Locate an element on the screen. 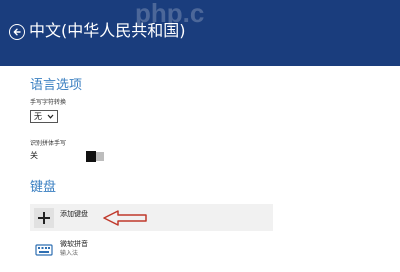 This screenshot has width=400, height=272. add-keyboard-button is located at coordinates (44, 218).